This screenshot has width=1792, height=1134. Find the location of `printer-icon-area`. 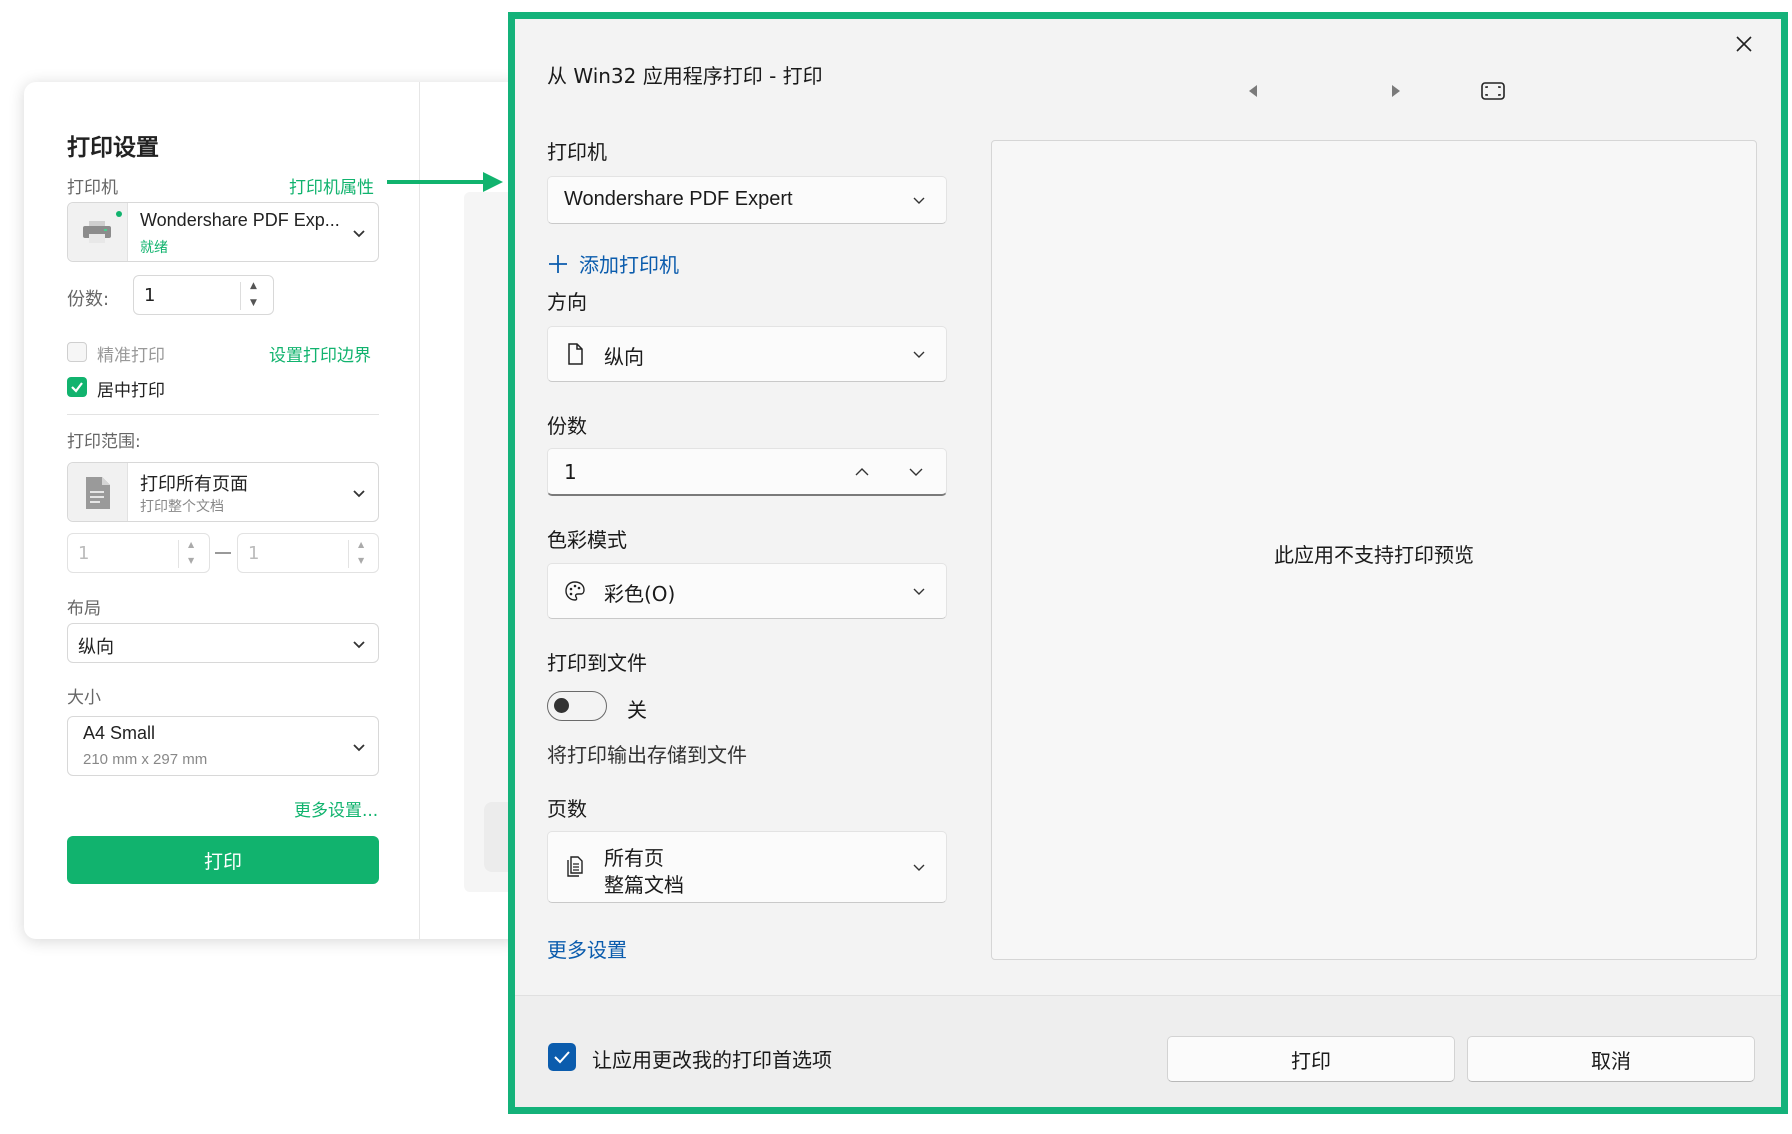

printer-icon-area is located at coordinates (98, 232).